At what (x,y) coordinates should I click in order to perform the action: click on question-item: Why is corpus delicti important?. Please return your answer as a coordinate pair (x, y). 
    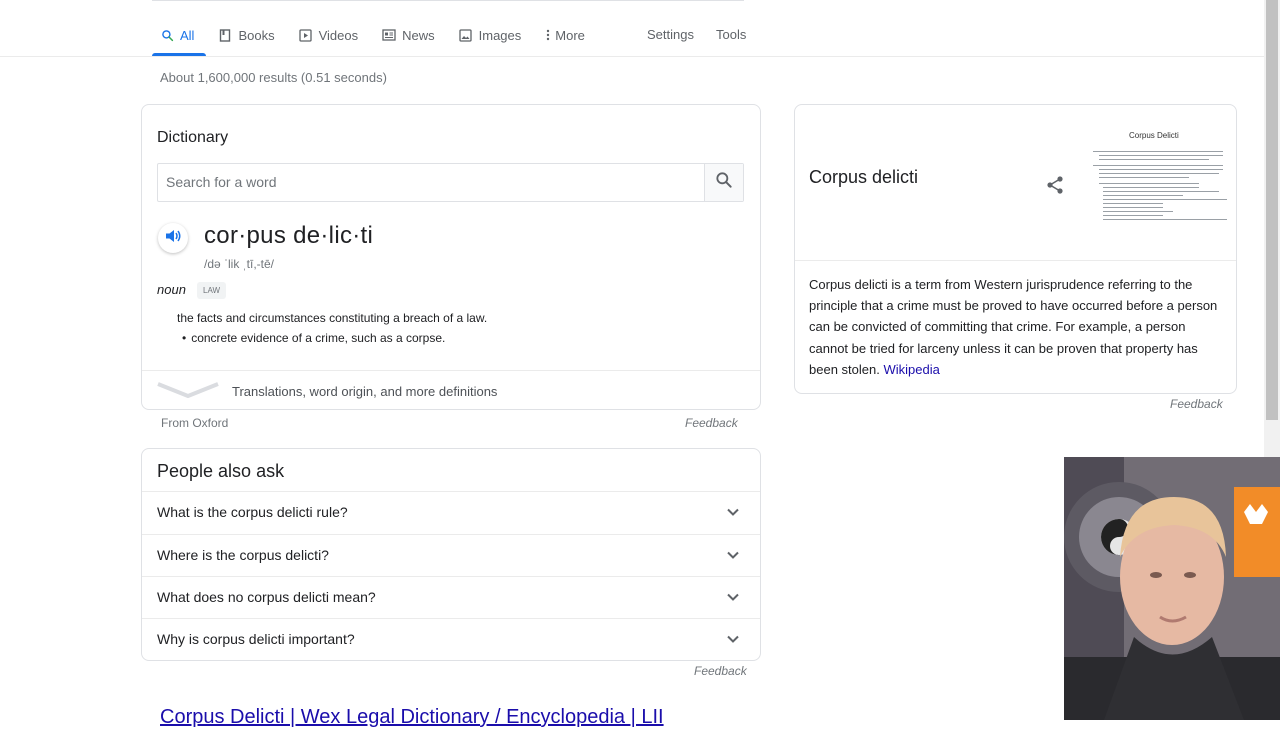
    Looking at the image, I should click on (451, 639).